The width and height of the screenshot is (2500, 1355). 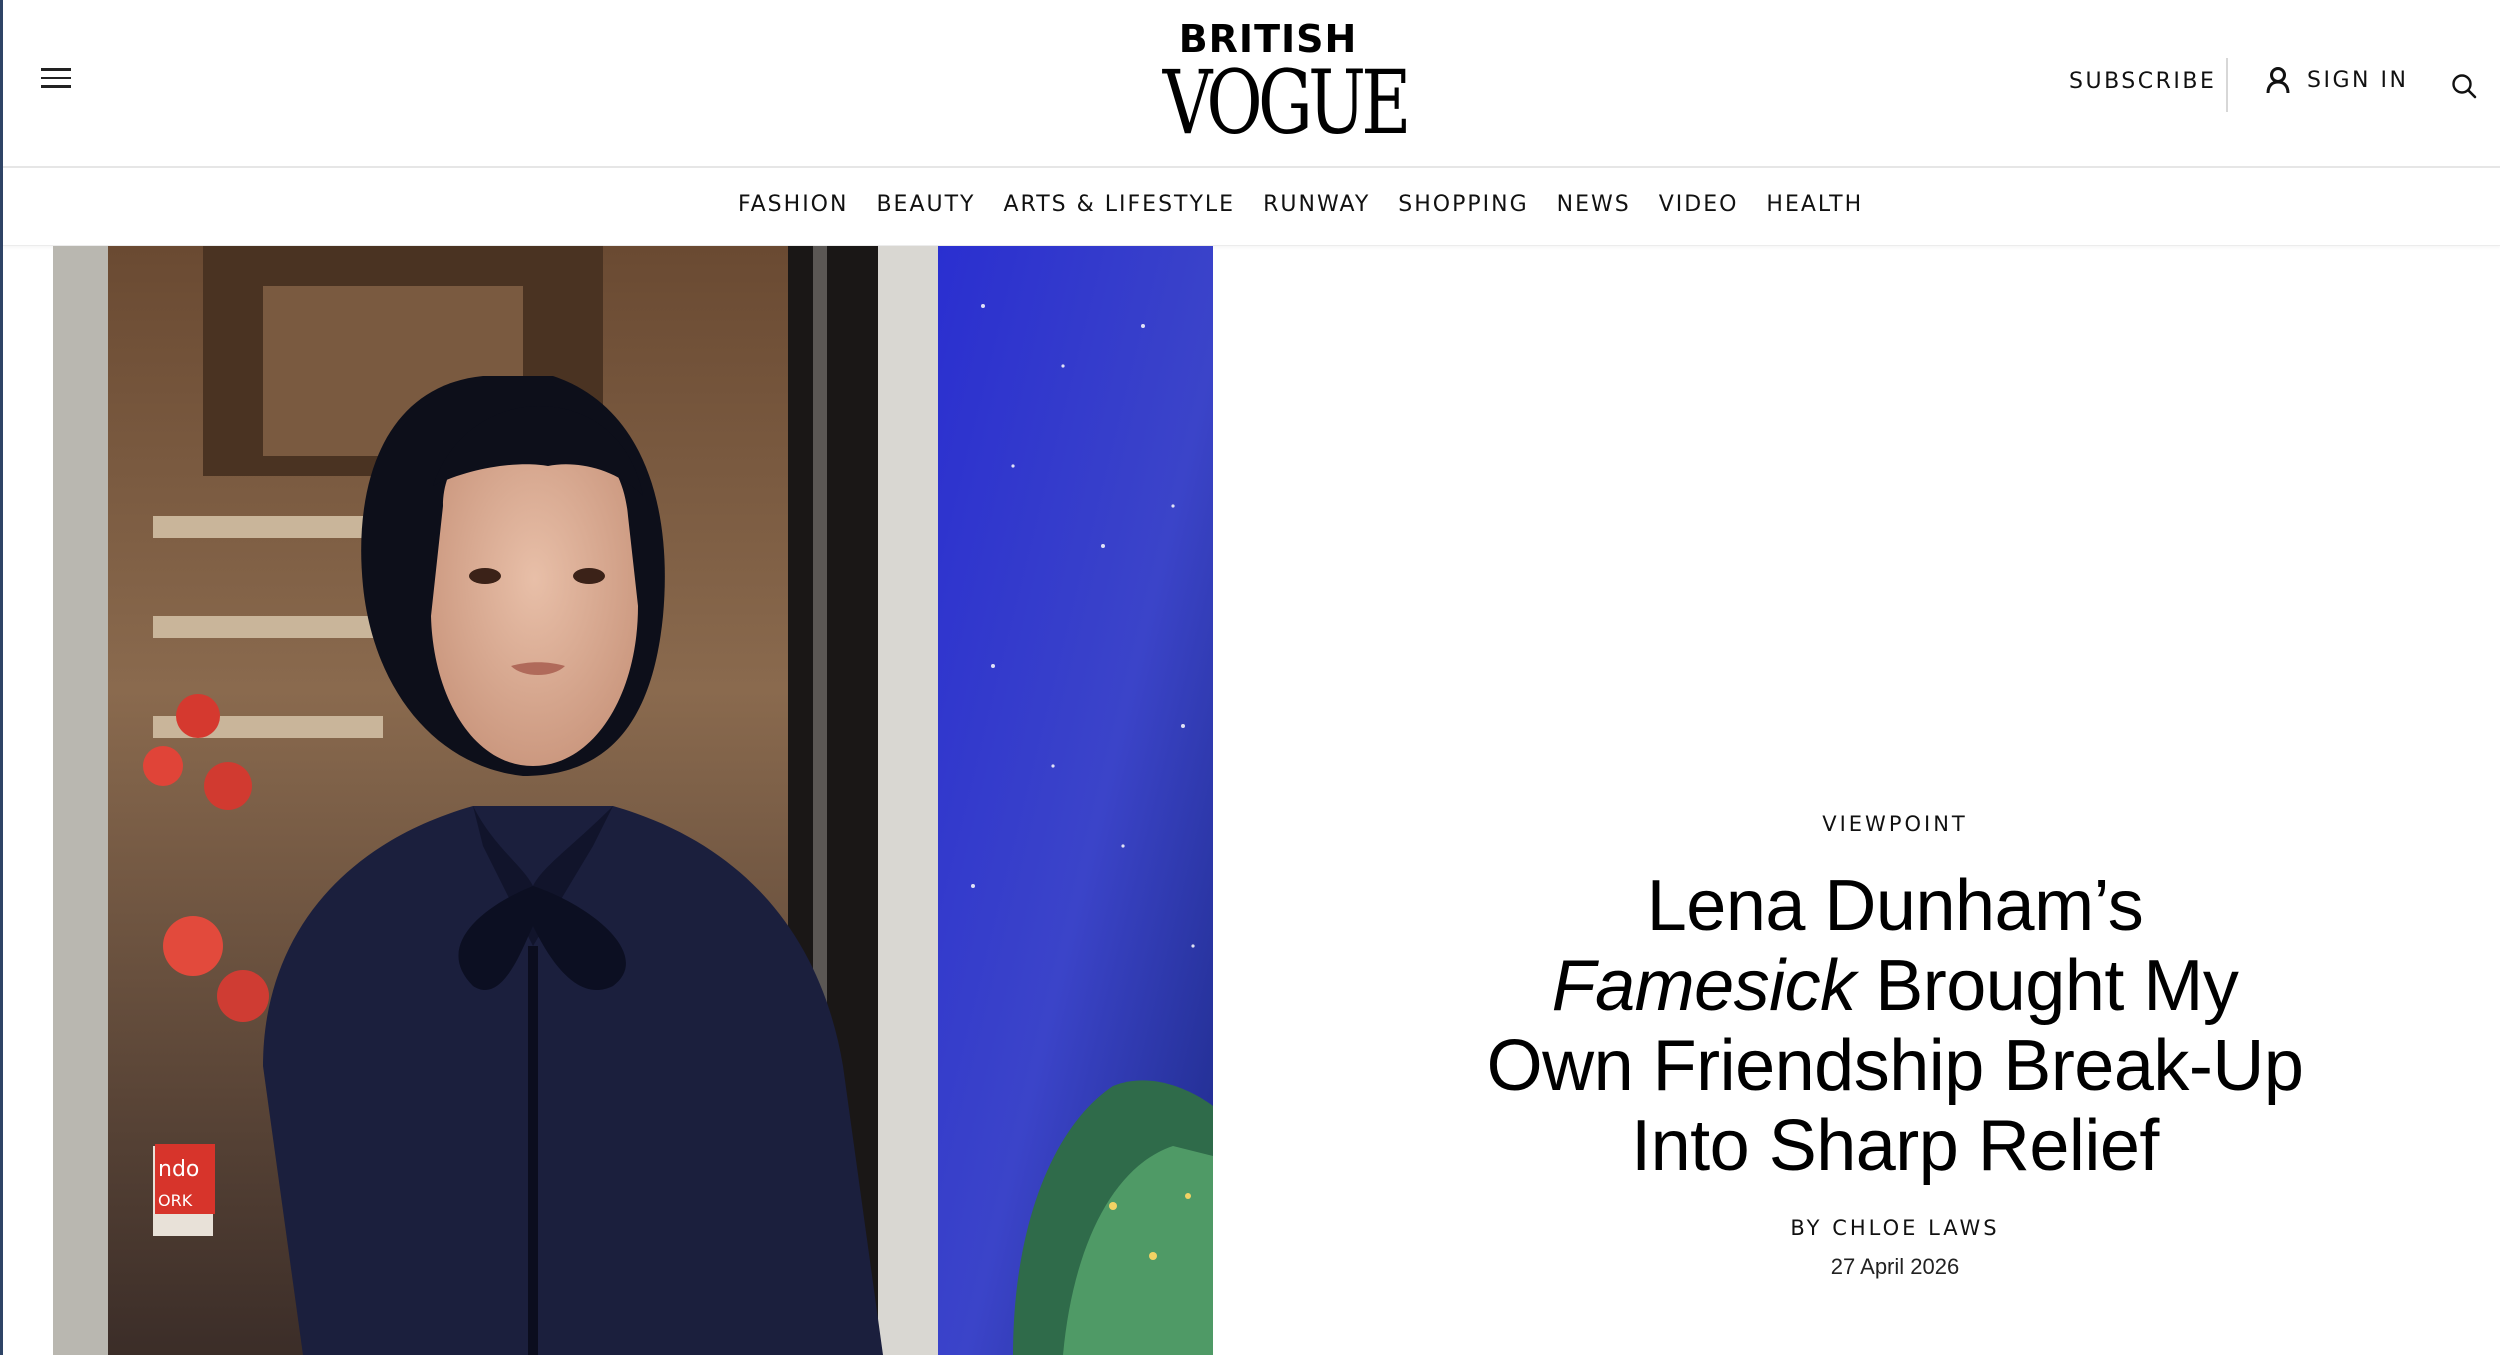 What do you see at coordinates (2464, 86) in the screenshot?
I see `search-icon` at bounding box center [2464, 86].